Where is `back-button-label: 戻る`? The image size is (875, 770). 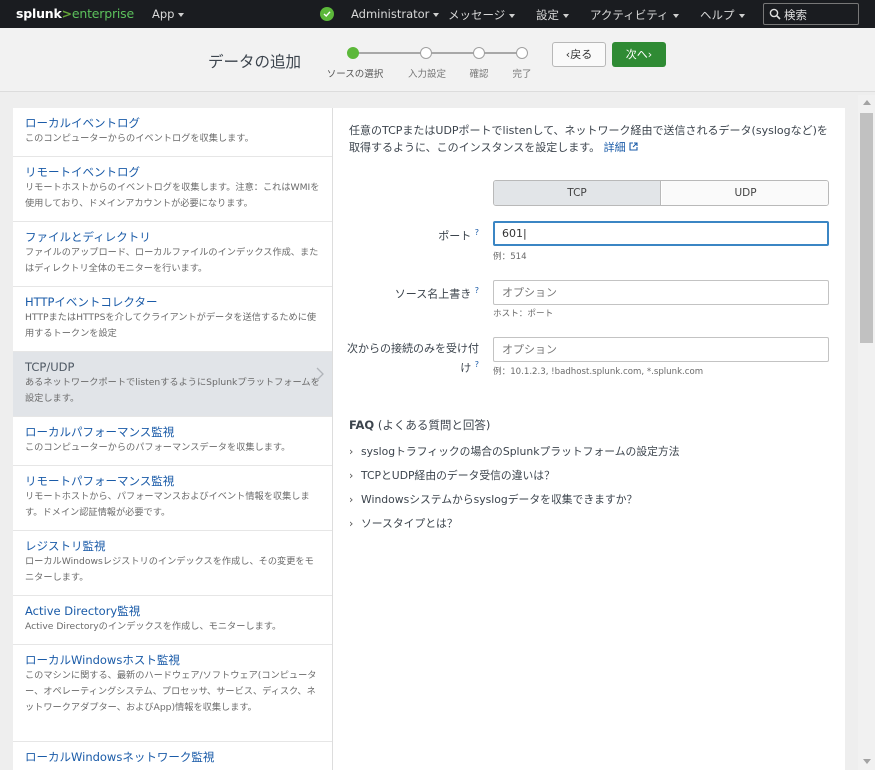
back-button-label: 戻る is located at coordinates (581, 54).